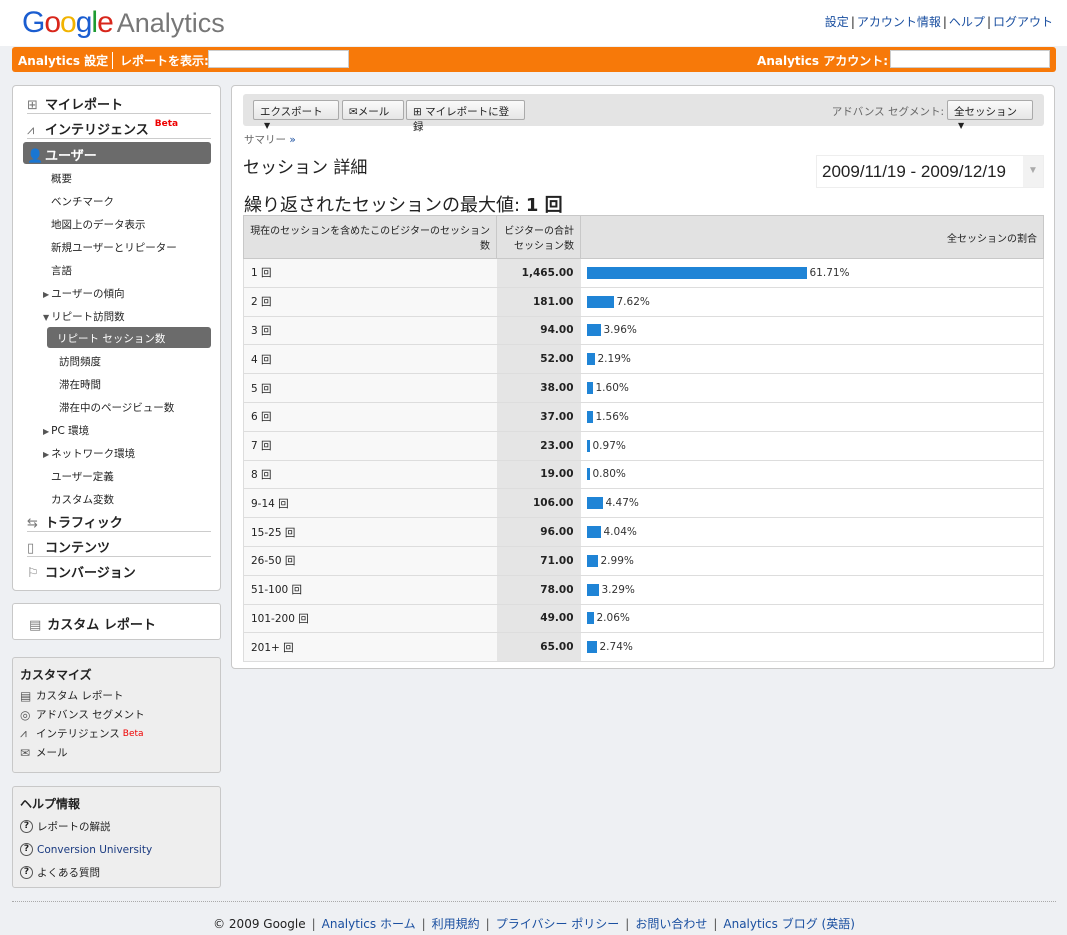 The width and height of the screenshot is (1067, 935). What do you see at coordinates (812, 619) in the screenshot?
I see `percentage-cell: 2.06%` at bounding box center [812, 619].